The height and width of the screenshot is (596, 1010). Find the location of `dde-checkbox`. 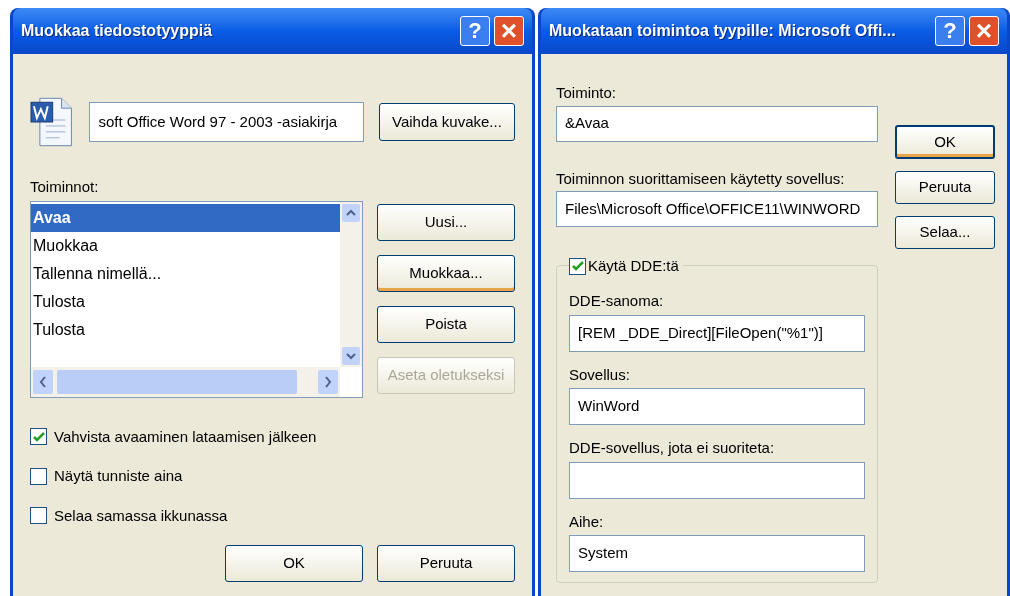

dde-checkbox is located at coordinates (577, 266).